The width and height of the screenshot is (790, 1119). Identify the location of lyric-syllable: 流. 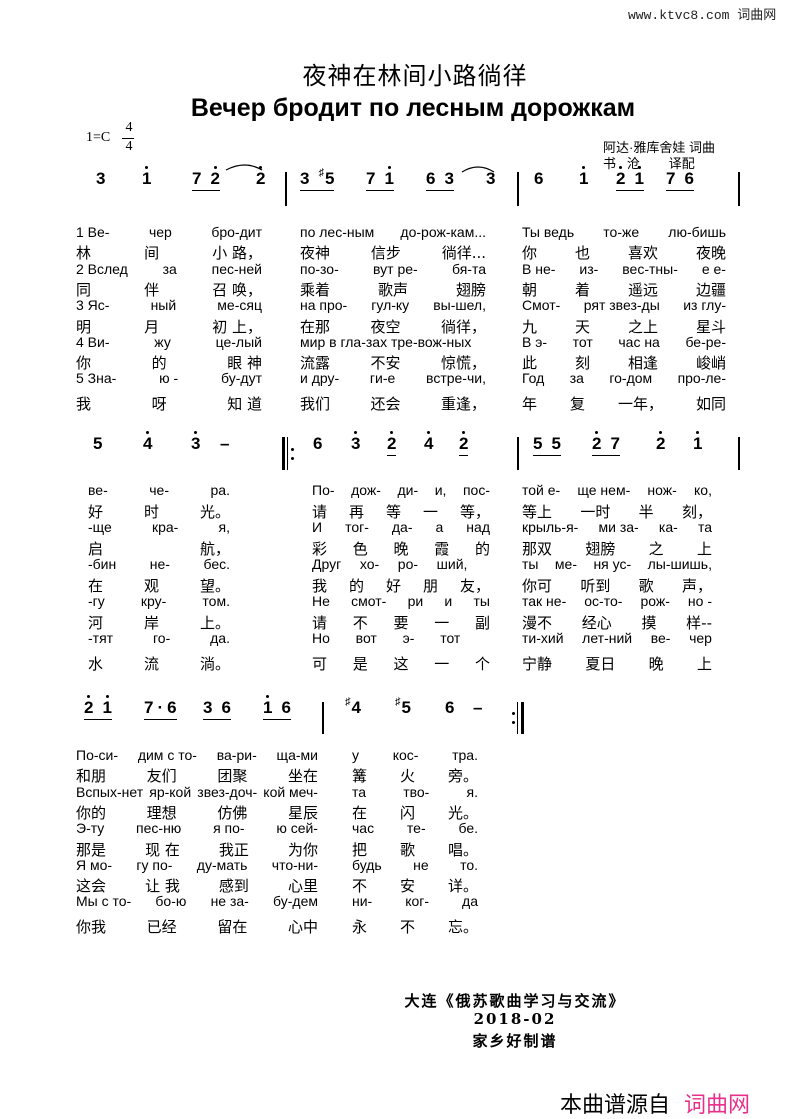
(151, 663).